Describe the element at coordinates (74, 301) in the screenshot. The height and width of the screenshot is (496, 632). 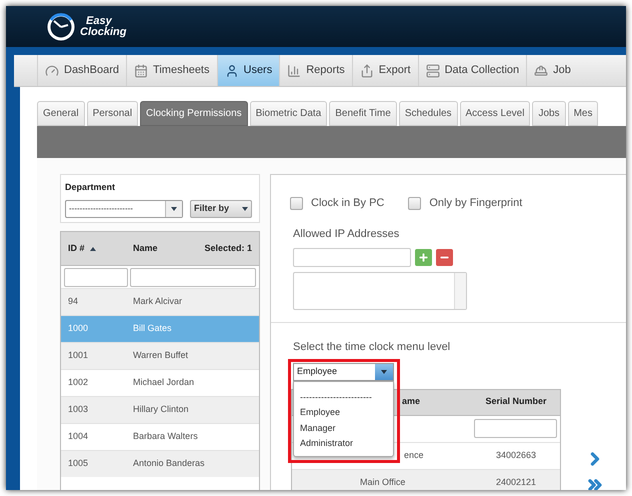
I see `table-cell-text: 94` at that location.